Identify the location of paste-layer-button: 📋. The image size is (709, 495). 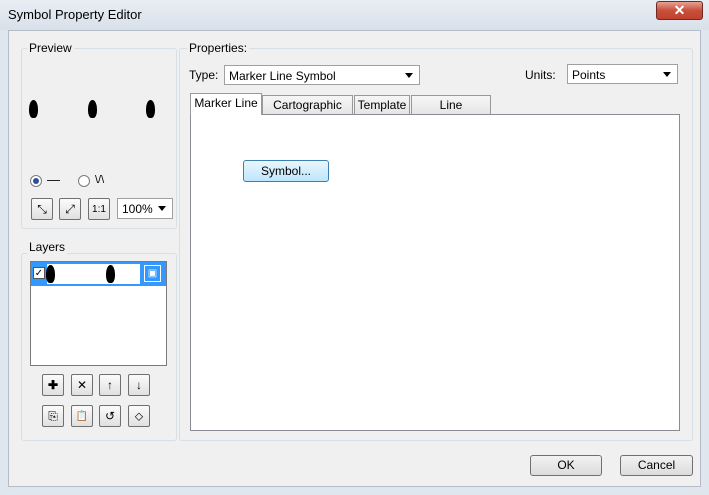
(82, 416).